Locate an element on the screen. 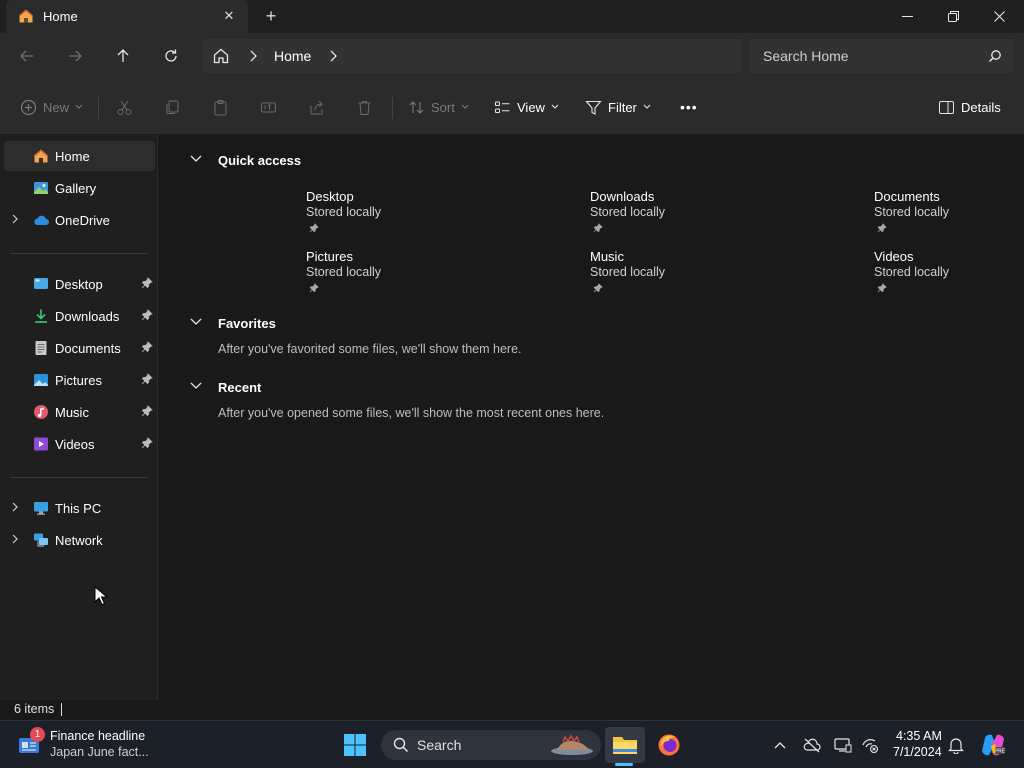 The width and height of the screenshot is (1024, 768). view-button: View is located at coordinates (526, 107).